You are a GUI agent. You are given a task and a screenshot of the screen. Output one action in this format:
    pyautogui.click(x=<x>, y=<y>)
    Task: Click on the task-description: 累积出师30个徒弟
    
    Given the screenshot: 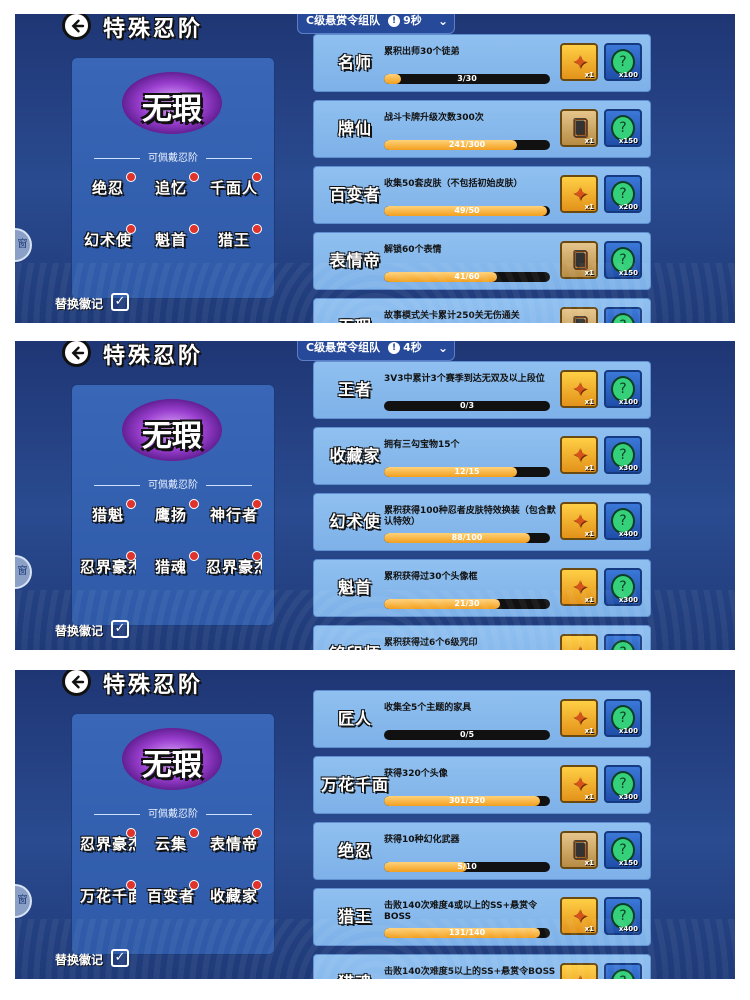 What is the action you would take?
    pyautogui.click(x=422, y=52)
    